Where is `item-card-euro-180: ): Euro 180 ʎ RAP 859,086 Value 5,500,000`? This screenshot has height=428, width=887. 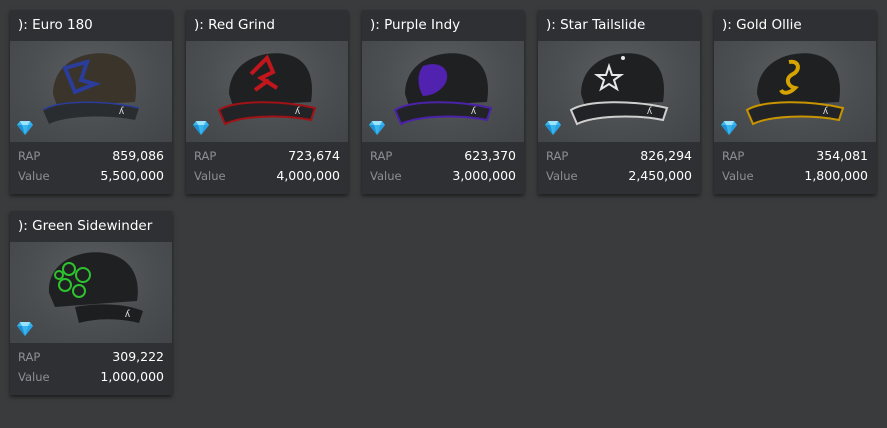 item-card-euro-180: ): Euro 180 ʎ RAP 859,086 Value 5,500,000 is located at coordinates (91, 102).